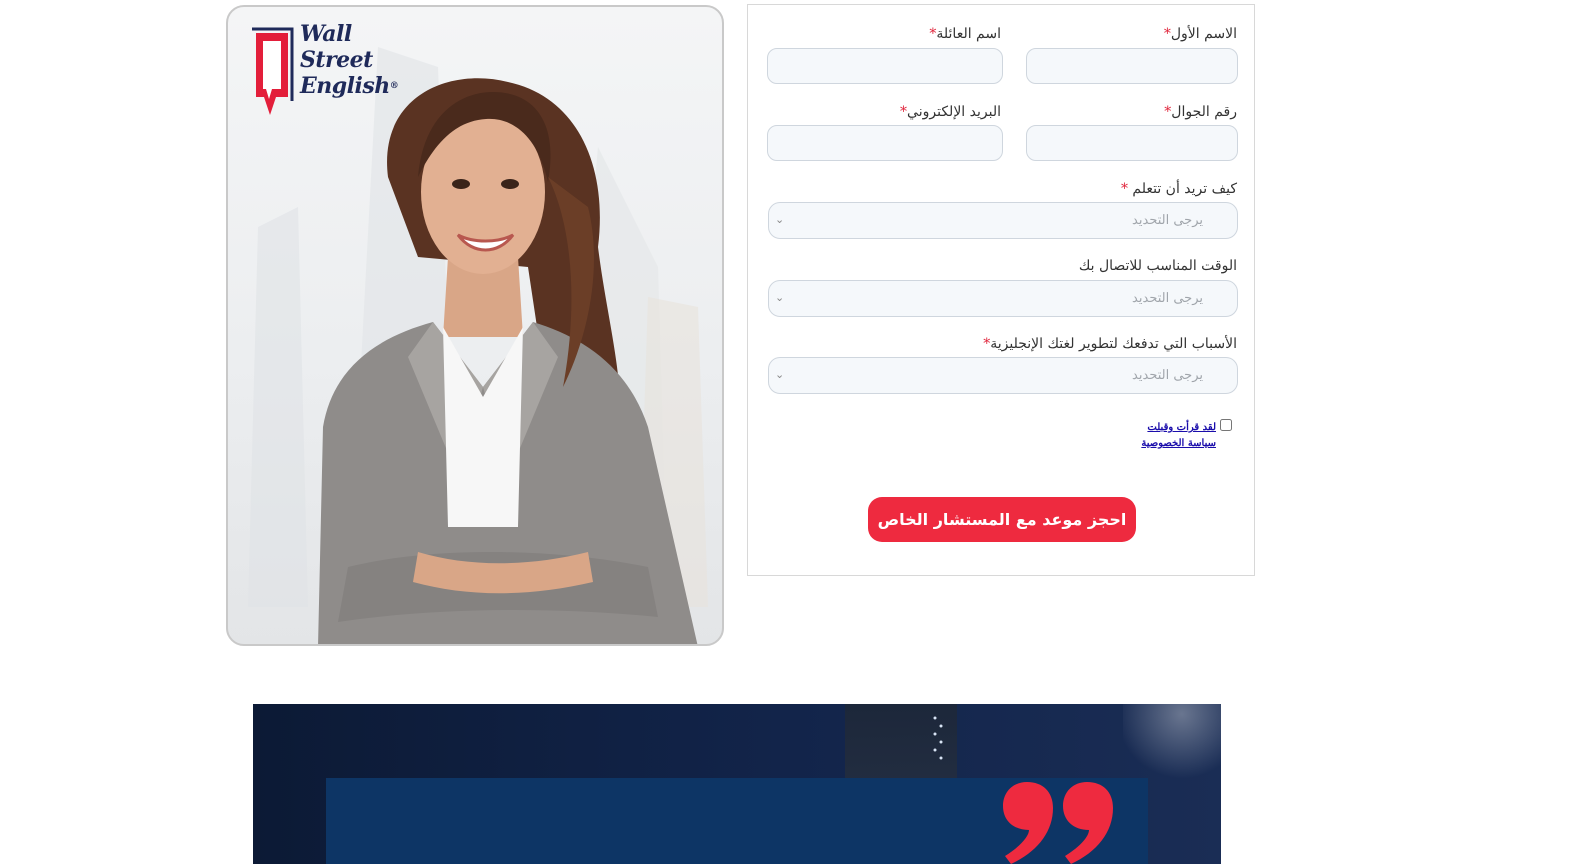 The height and width of the screenshot is (864, 1572). I want to click on contact-time-label-text: الوقت المناسب للاتصال بك, so click(1157, 266).